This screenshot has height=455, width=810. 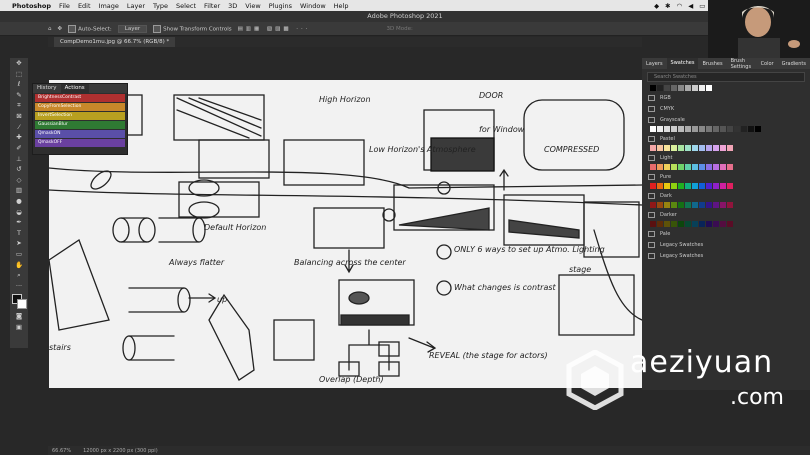 What do you see at coordinates (109, 6) in the screenshot?
I see `menu-image: Image` at bounding box center [109, 6].